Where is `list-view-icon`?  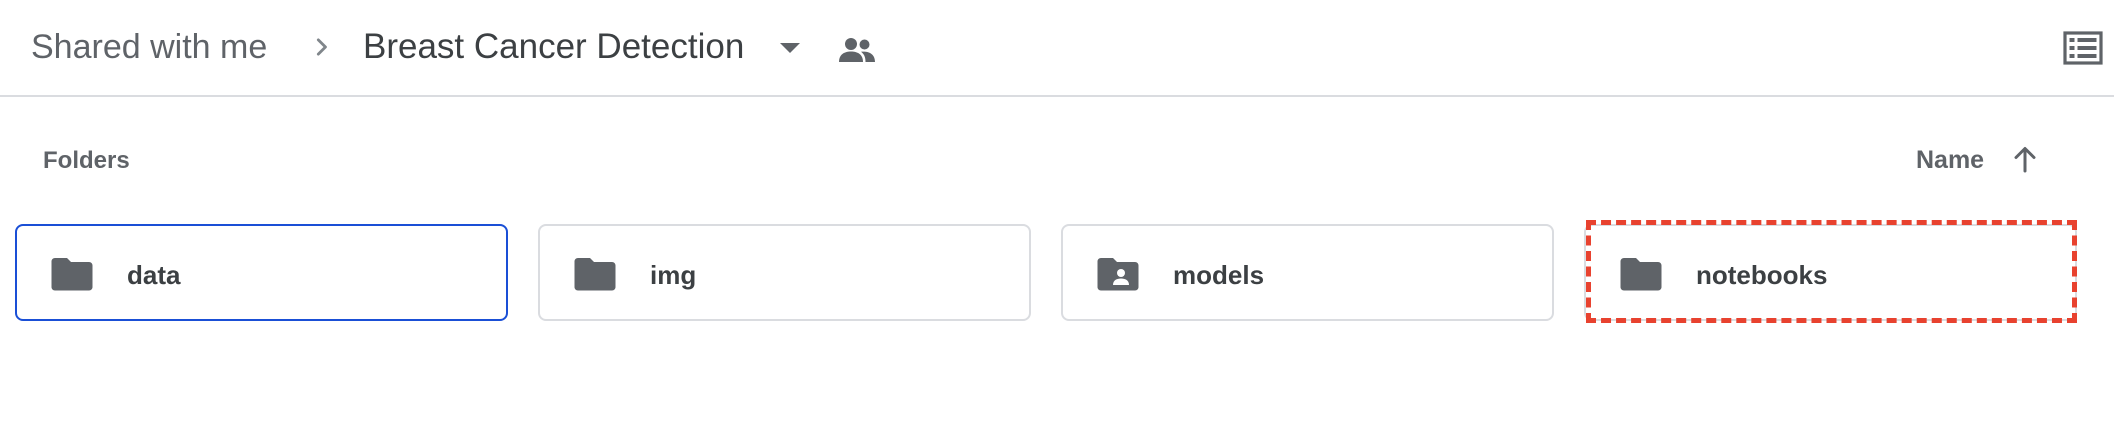
list-view-icon is located at coordinates (2083, 48).